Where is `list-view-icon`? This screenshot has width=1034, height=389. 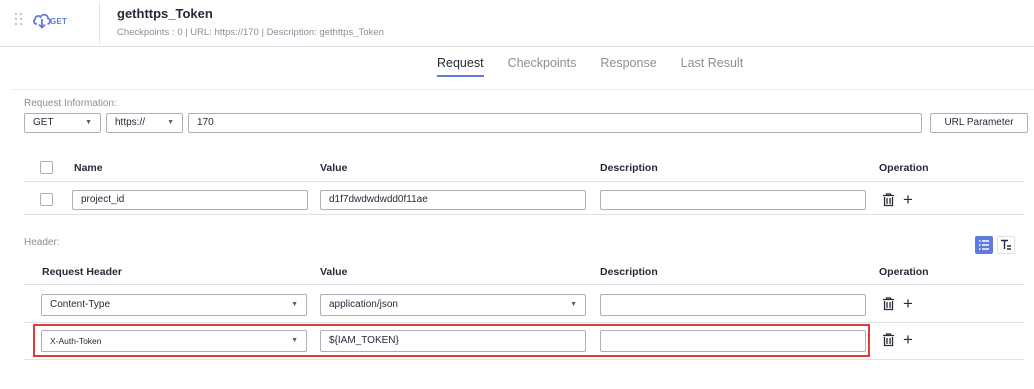
list-view-icon is located at coordinates (984, 245).